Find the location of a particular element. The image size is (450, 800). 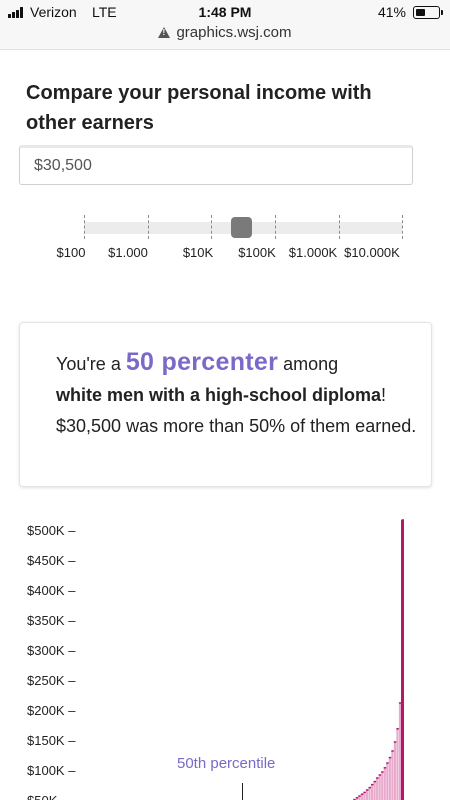

y-tick-label: $200K – is located at coordinates (51, 710).